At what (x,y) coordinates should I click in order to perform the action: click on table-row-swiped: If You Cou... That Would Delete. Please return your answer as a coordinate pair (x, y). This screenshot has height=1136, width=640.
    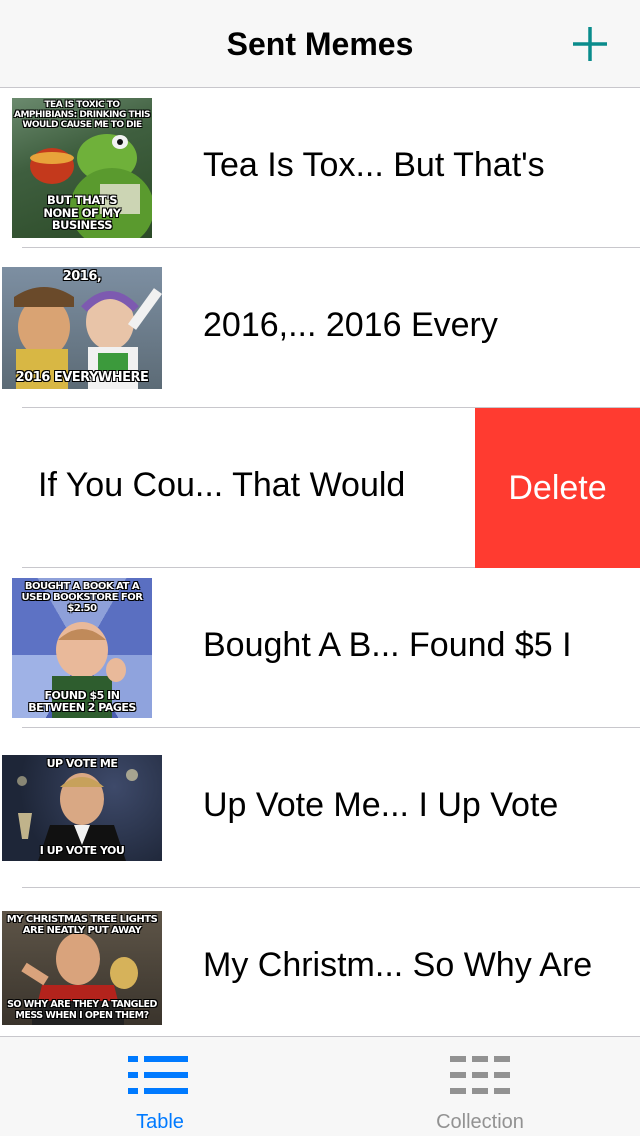
    Looking at the image, I should click on (320, 488).